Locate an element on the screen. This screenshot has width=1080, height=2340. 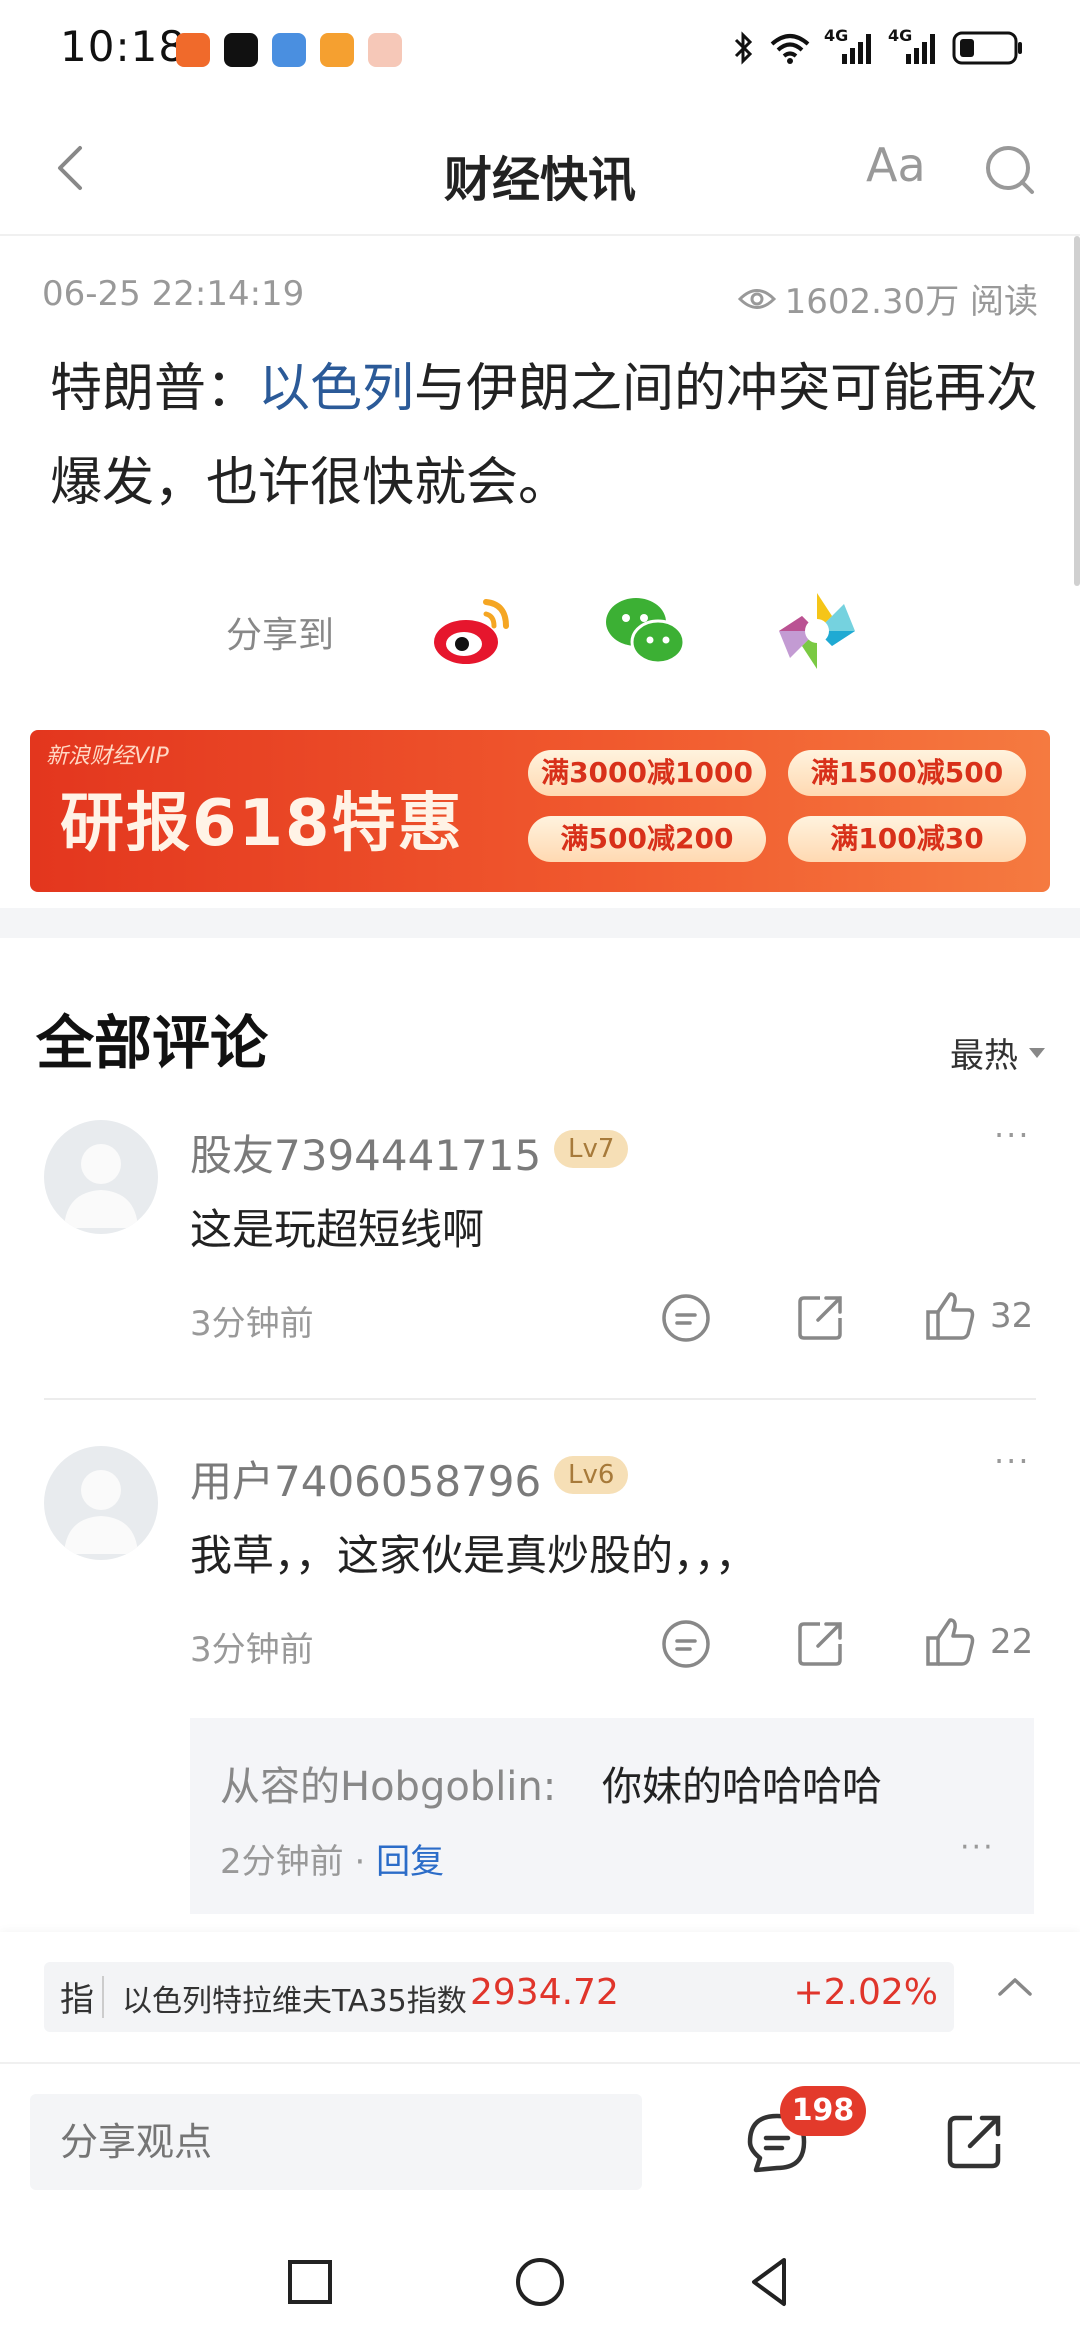
sort-dropdown: 最热 is located at coordinates (998, 1052).